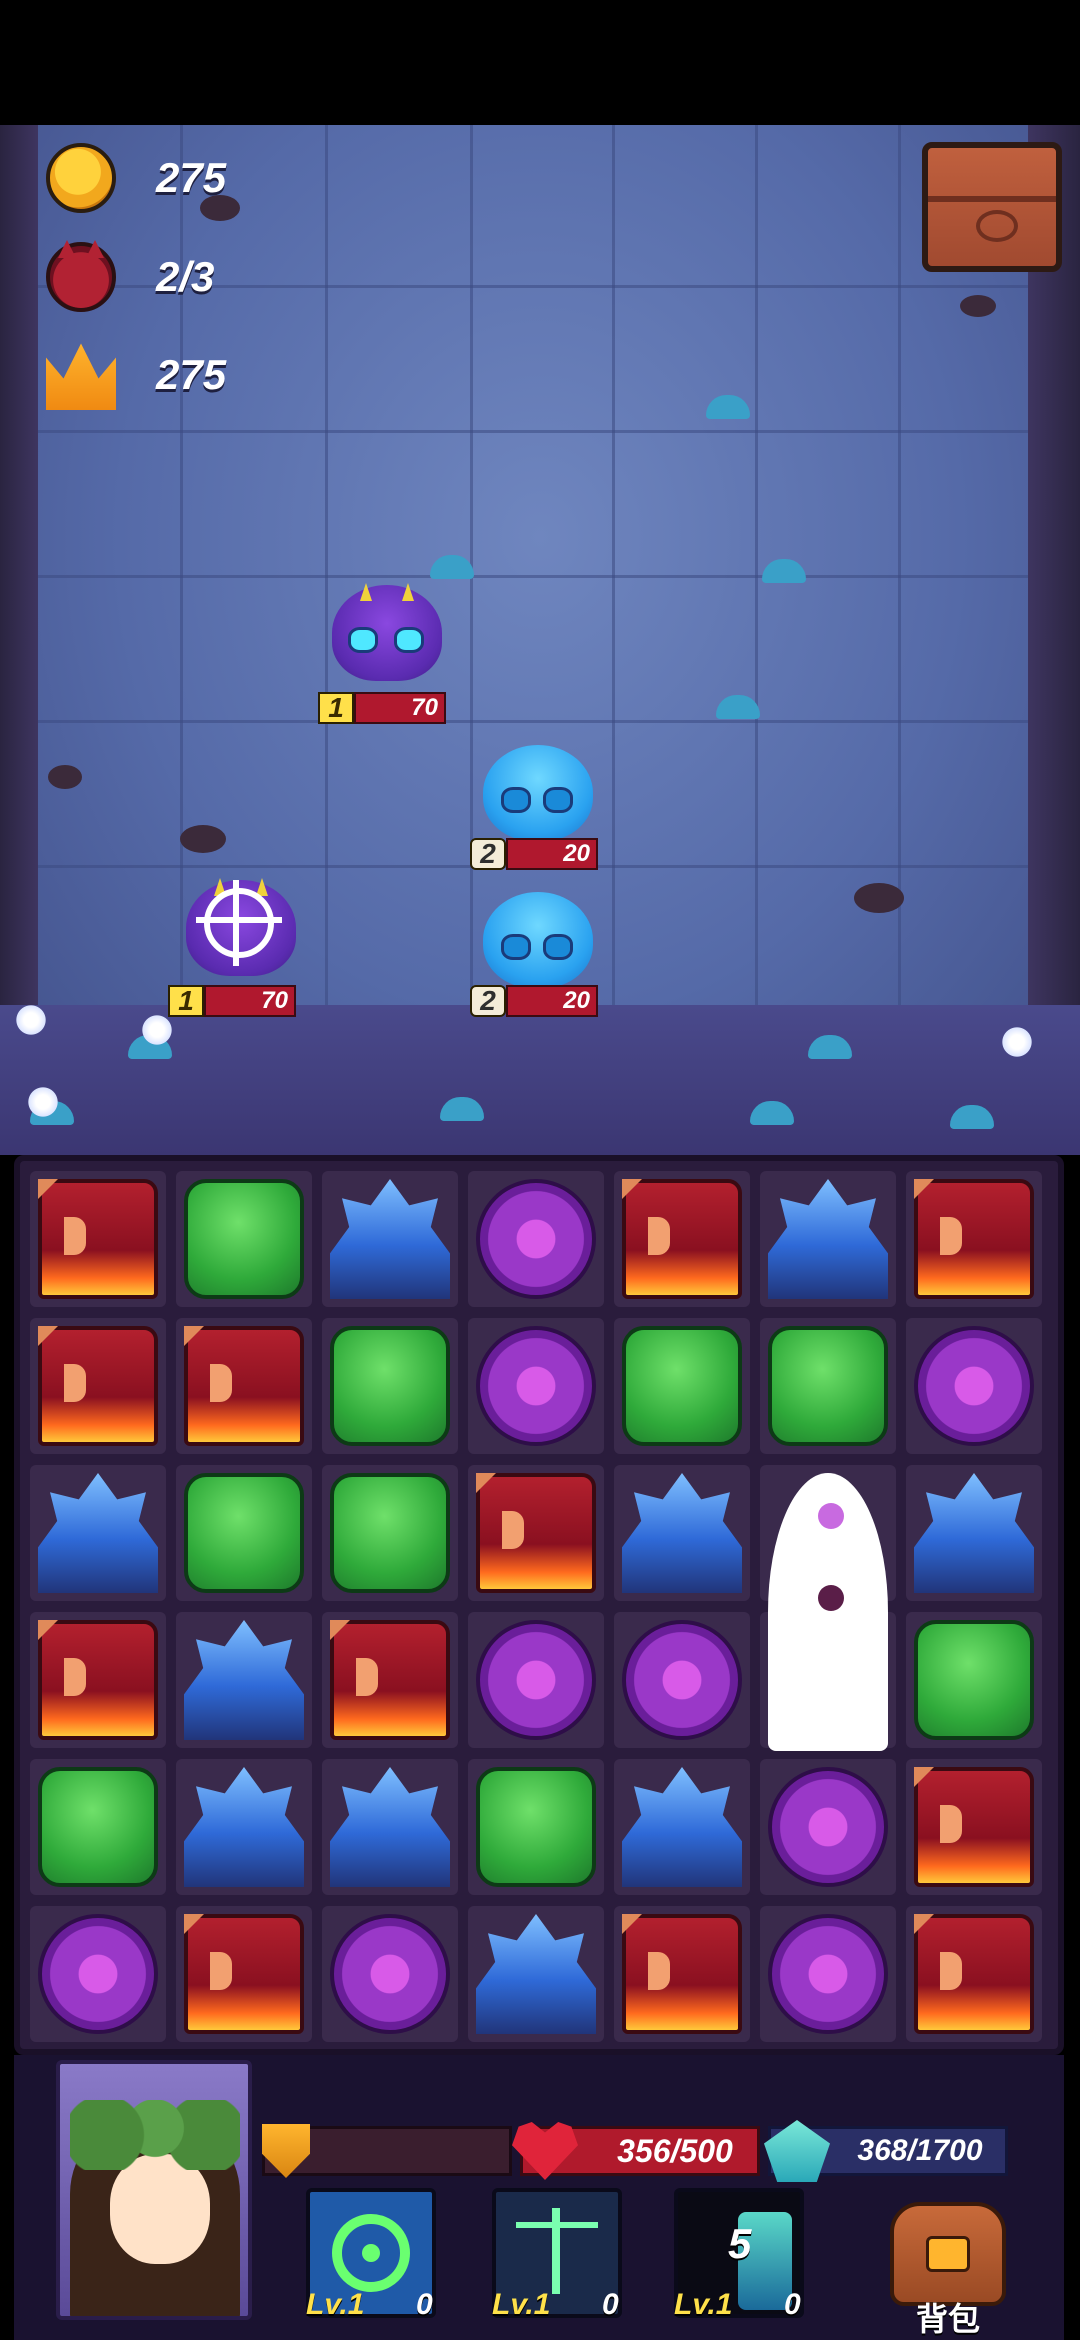 The width and height of the screenshot is (1080, 2340). Describe the element at coordinates (675, 2150) in the screenshot. I see `hp-text: 356/500` at that location.